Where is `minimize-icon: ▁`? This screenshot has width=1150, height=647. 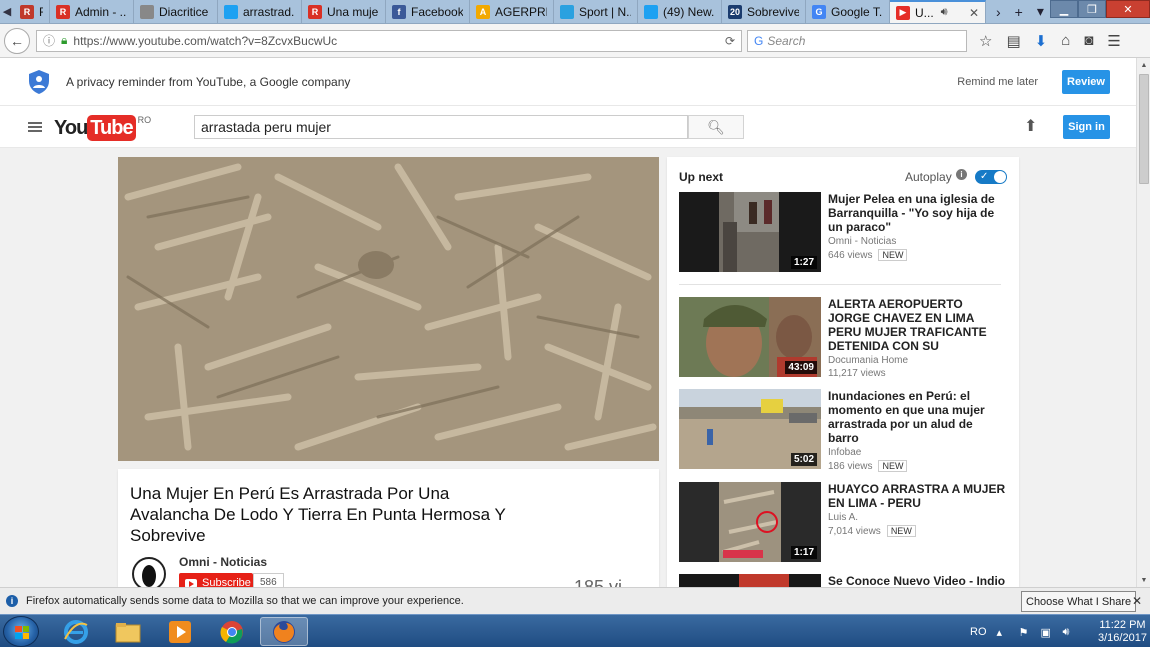
minimize-icon: ▁ is located at coordinates (1064, 9).